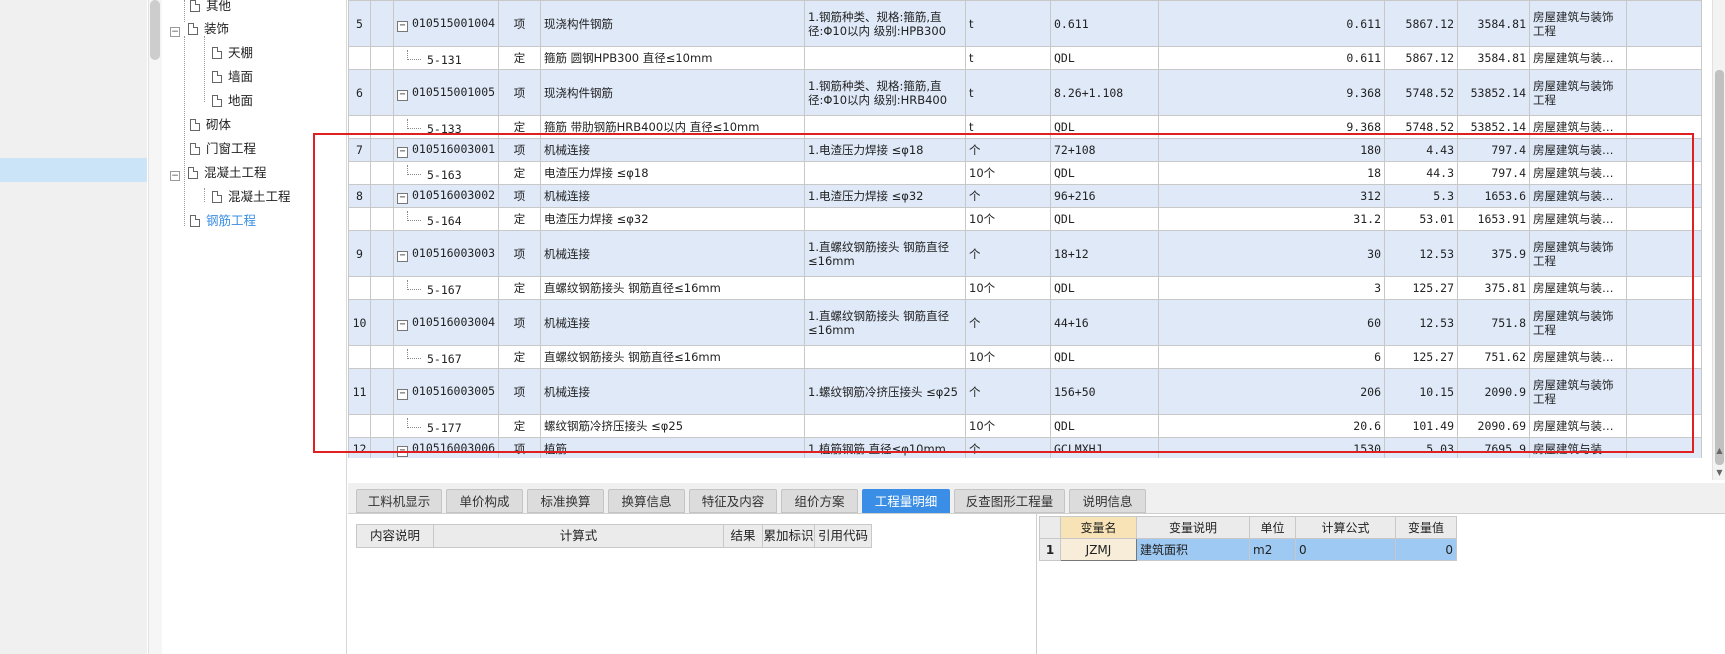 This screenshot has width=1725, height=654. What do you see at coordinates (1271, 391) in the screenshot?
I see `quantity-cell: 206` at bounding box center [1271, 391].